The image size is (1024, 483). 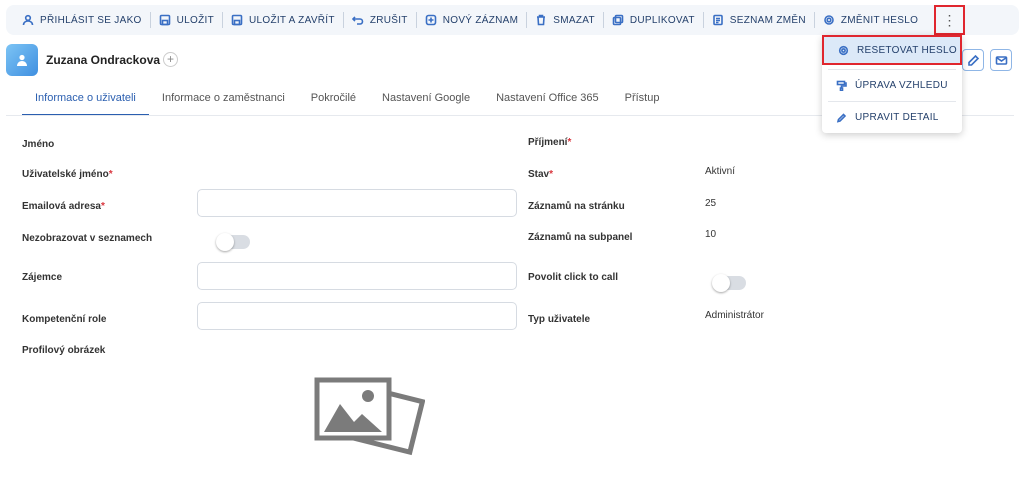 What do you see at coordinates (164, 20) in the screenshot?
I see `save-icon` at bounding box center [164, 20].